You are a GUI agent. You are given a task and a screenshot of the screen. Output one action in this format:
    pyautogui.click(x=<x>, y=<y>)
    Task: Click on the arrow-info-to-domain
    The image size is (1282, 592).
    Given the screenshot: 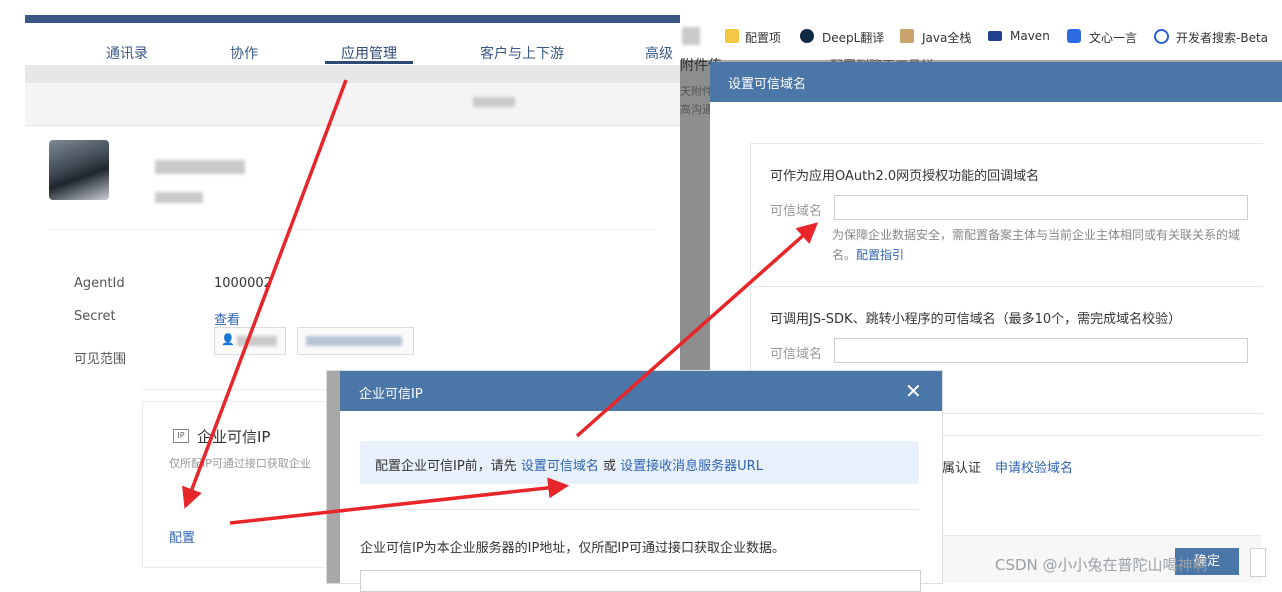 What is the action you would take?
    pyautogui.click(x=697, y=330)
    